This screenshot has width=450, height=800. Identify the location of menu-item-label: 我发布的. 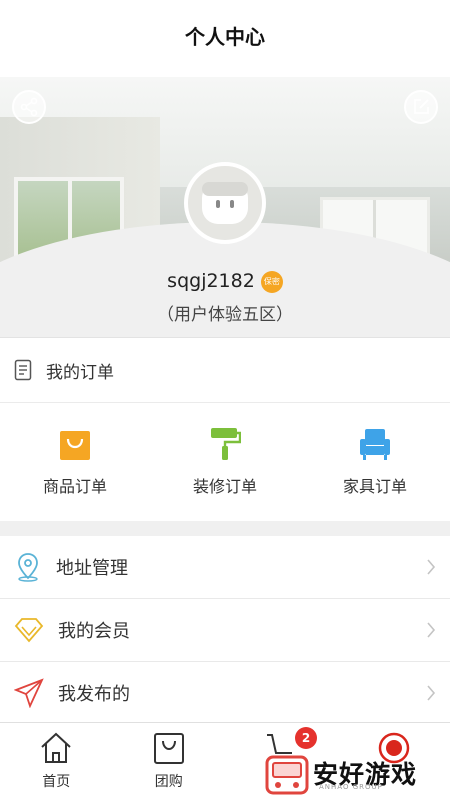
(94, 694).